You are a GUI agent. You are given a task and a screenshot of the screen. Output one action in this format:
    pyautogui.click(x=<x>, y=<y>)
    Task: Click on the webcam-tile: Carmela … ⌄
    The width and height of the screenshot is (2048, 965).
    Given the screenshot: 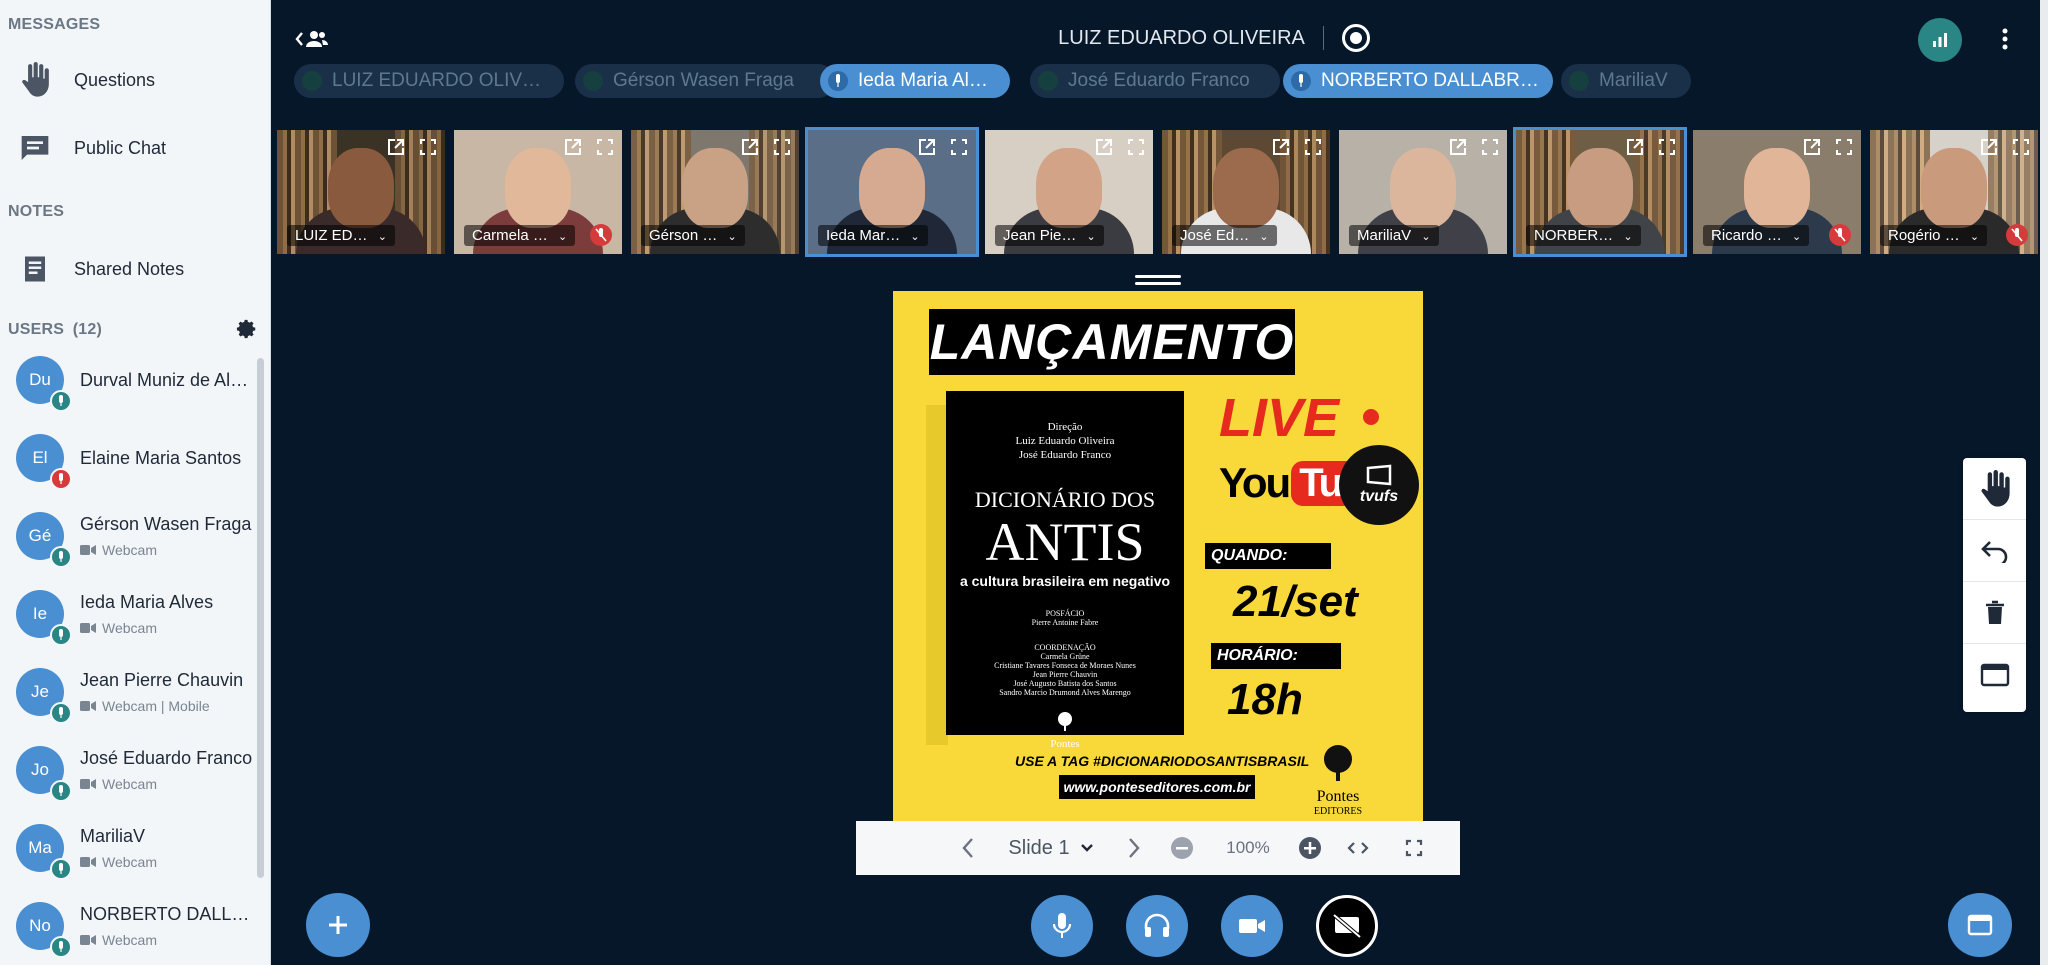 What is the action you would take?
    pyautogui.click(x=538, y=192)
    